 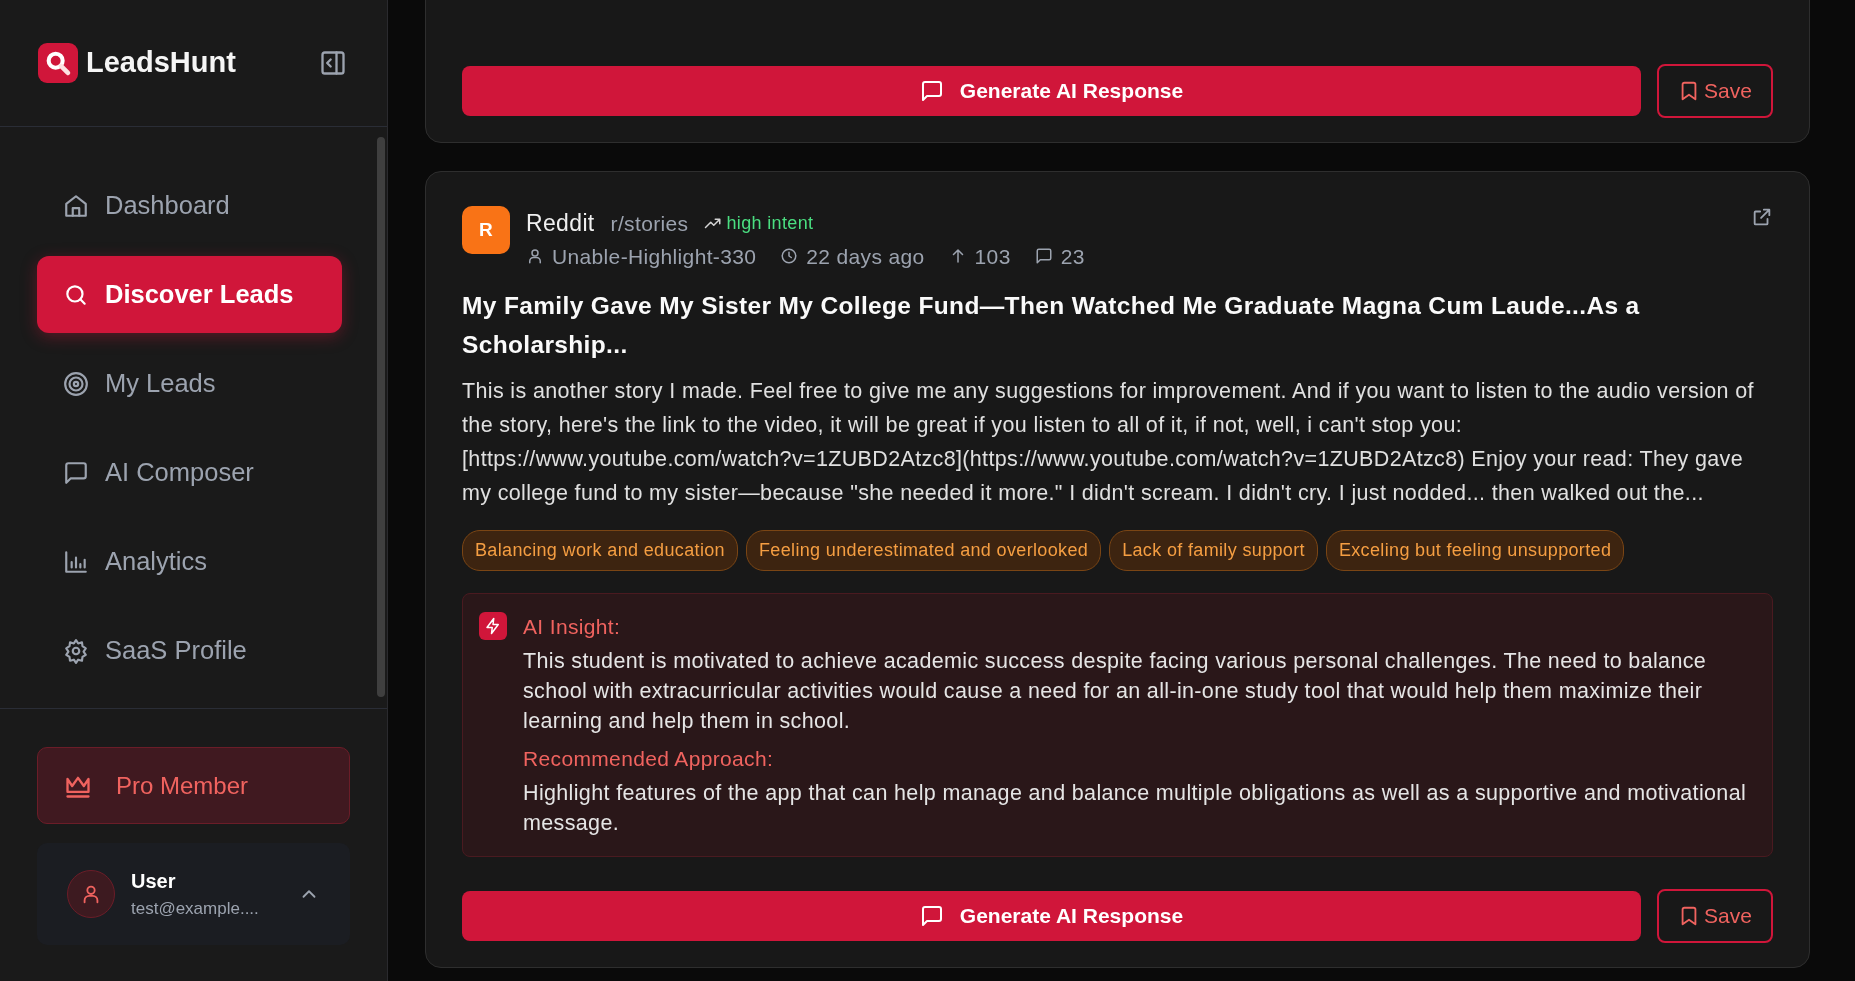 I want to click on sidebar-item: Discover Leads, so click(x=189, y=294).